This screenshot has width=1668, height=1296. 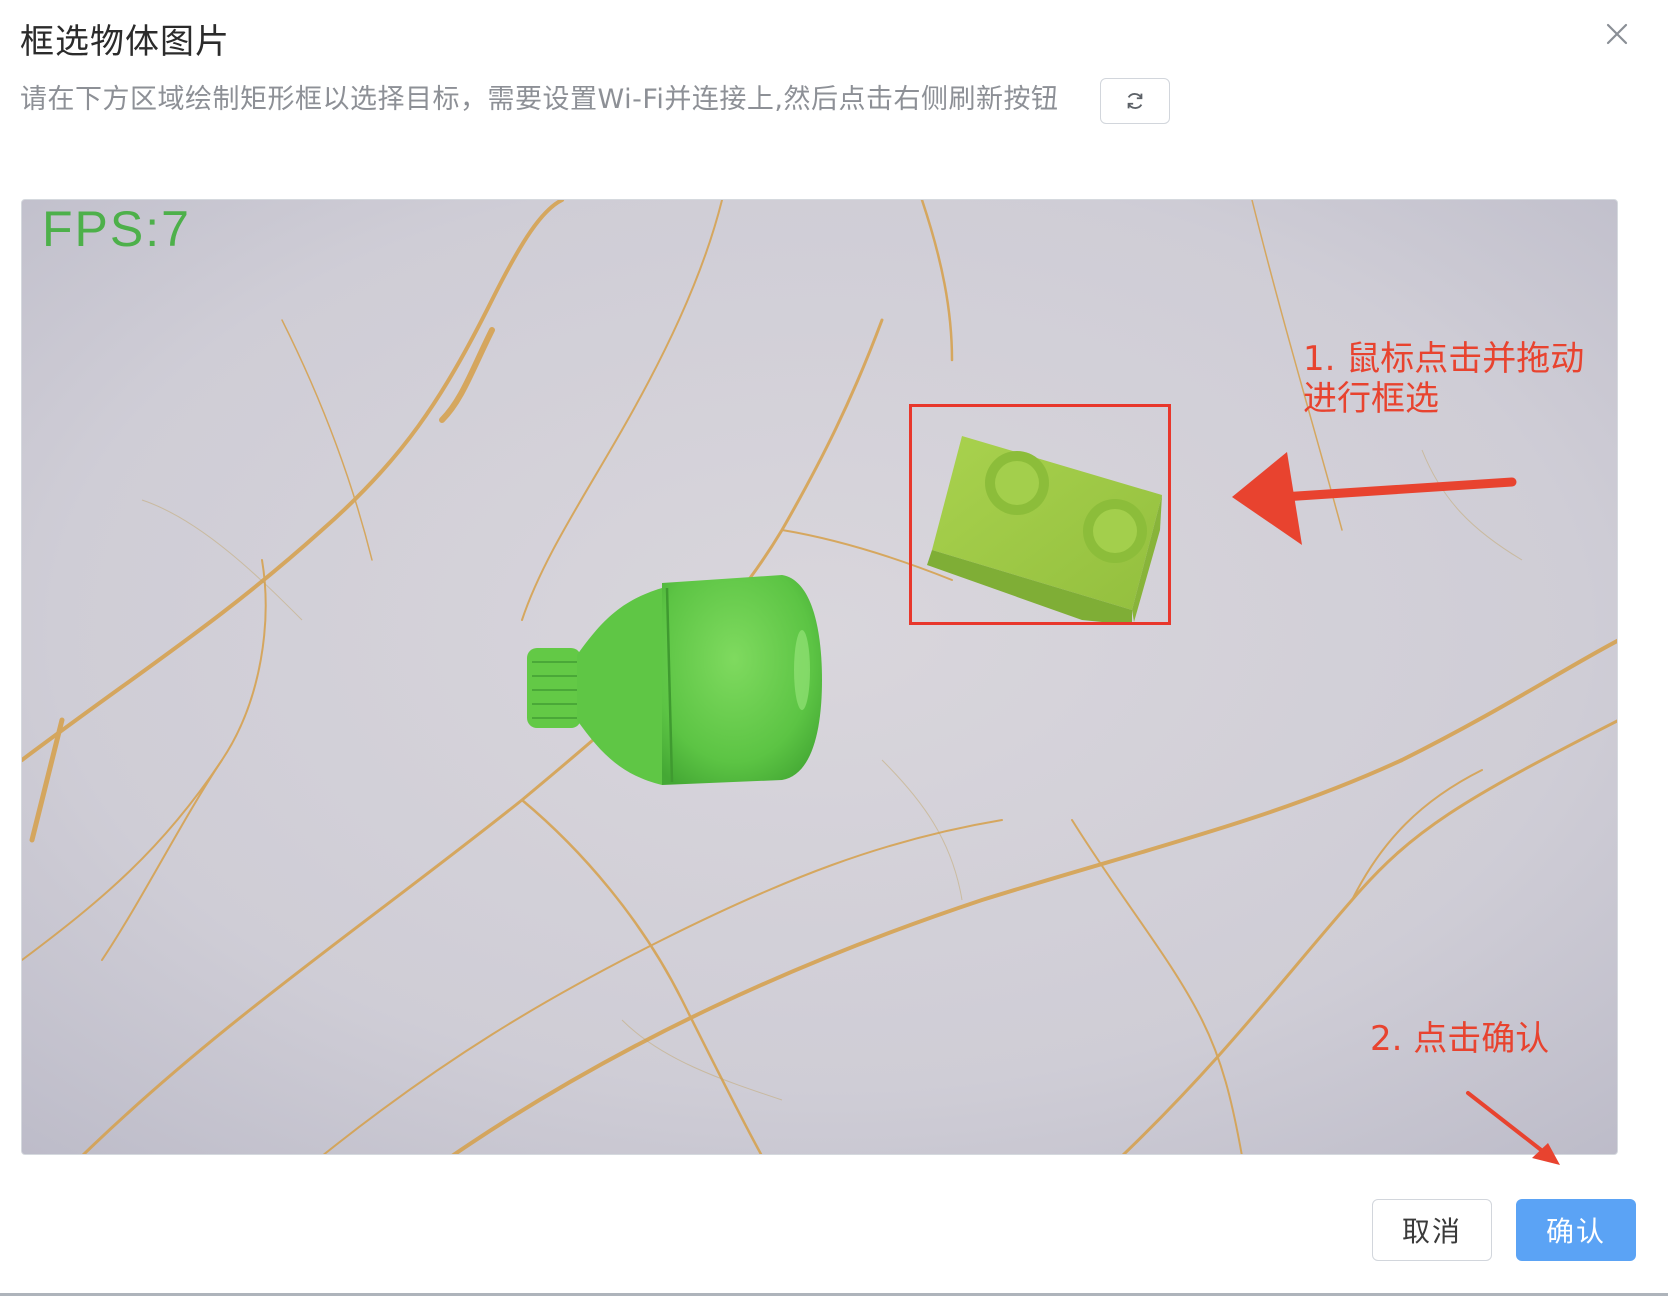 What do you see at coordinates (125, 42) in the screenshot?
I see `dialog-title: 框选物体图片` at bounding box center [125, 42].